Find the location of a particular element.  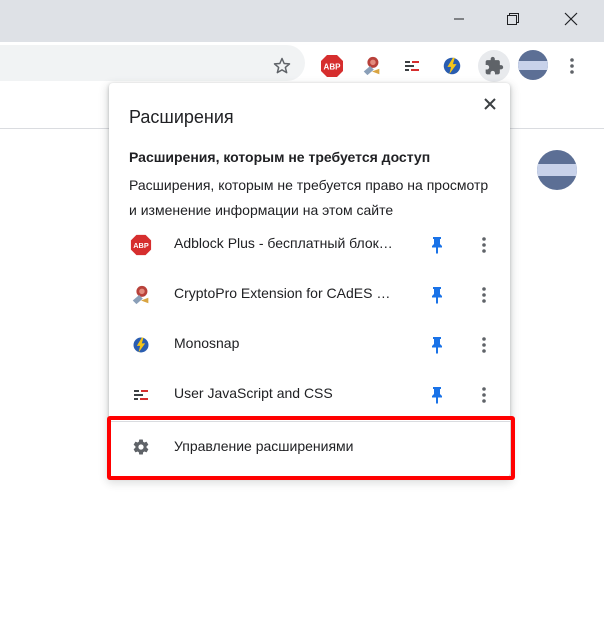

extension-row-monosnap: Monosnap is located at coordinates (309, 345).